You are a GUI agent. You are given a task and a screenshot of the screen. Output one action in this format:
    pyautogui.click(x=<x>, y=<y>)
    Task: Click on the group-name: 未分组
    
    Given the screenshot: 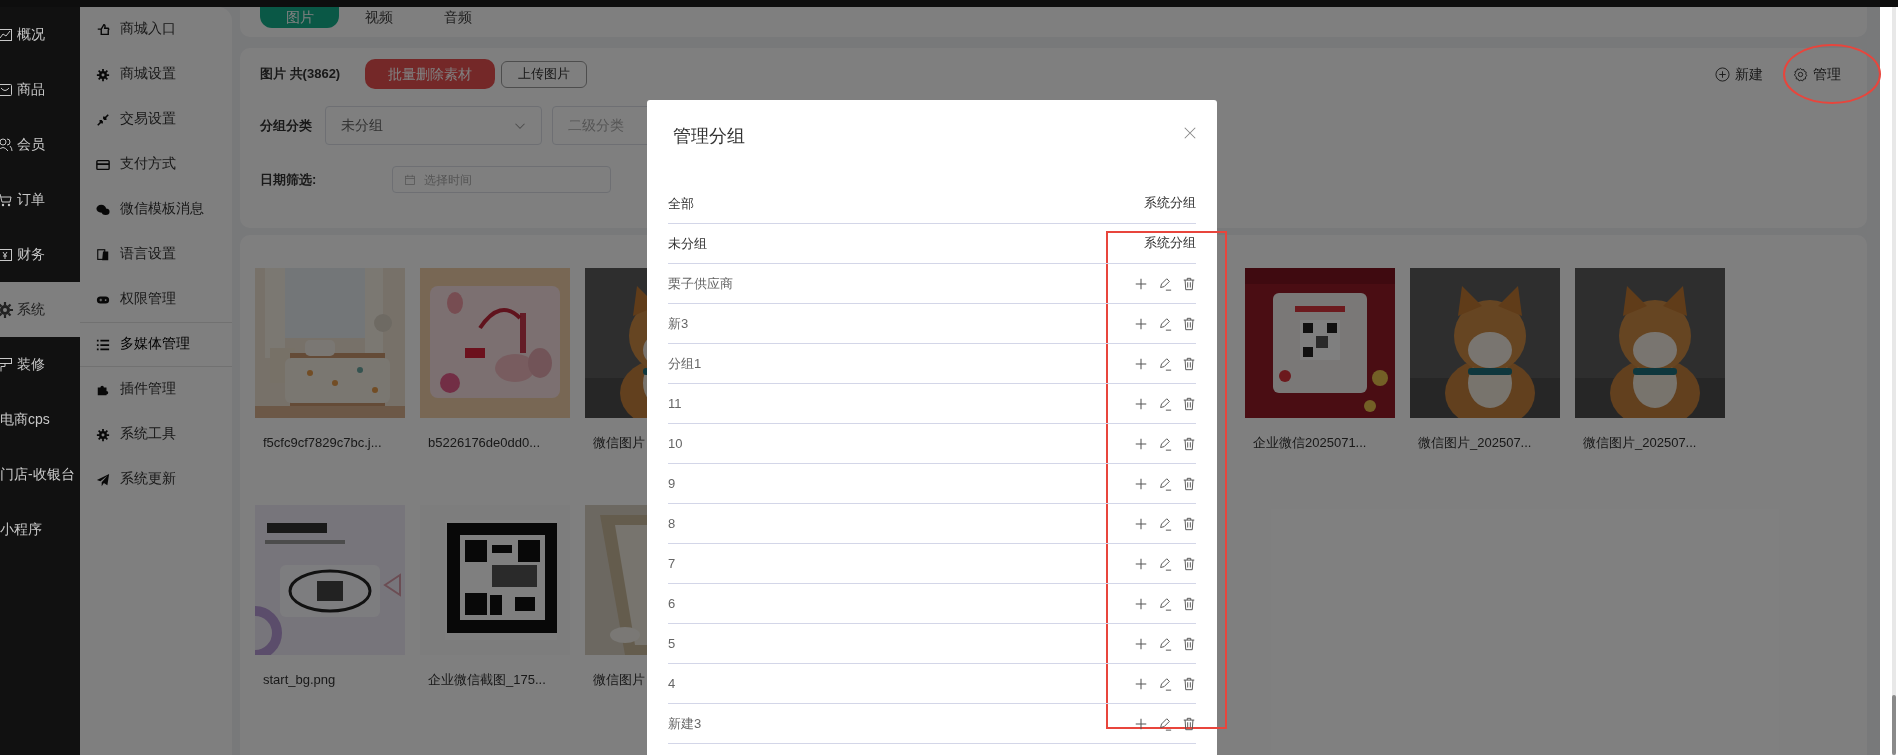 What is the action you would take?
    pyautogui.click(x=687, y=243)
    